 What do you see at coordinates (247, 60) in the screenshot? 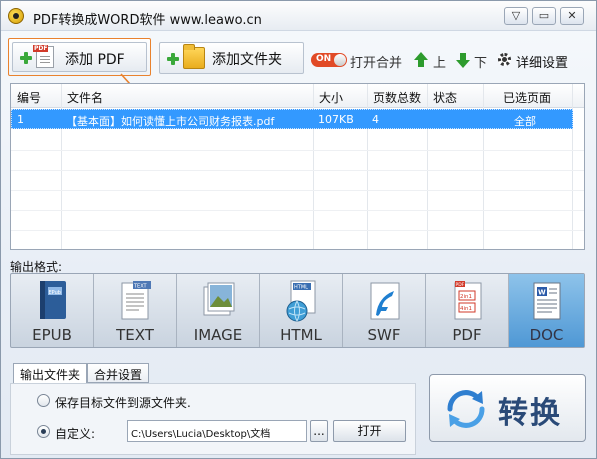
I see `add-folder-label: 添加文件夹` at bounding box center [247, 60].